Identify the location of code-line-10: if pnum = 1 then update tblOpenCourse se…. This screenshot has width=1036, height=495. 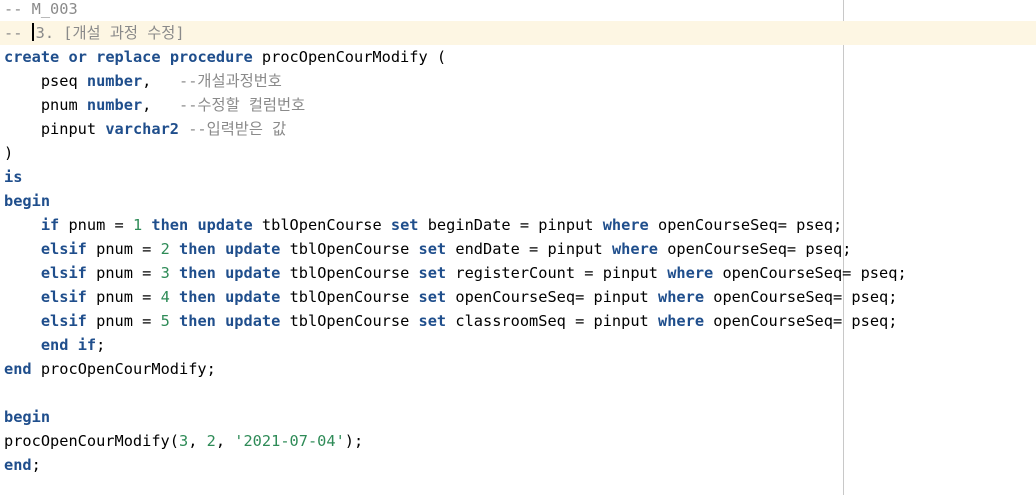
(520, 225).